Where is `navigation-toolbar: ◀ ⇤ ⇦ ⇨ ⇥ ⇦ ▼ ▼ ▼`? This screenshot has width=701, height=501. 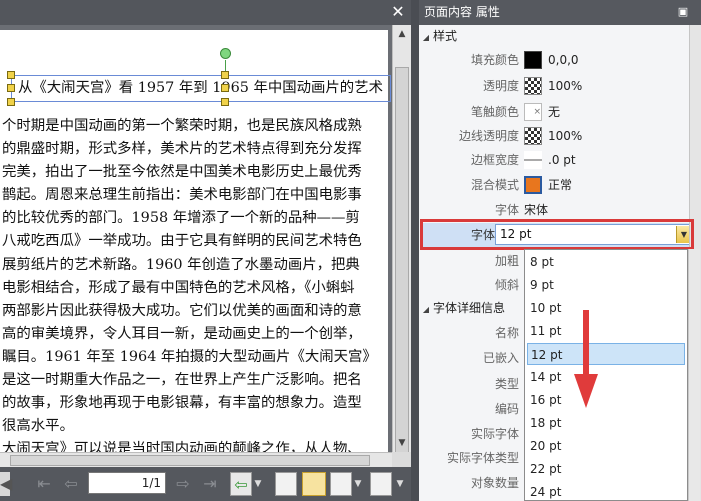 navigation-toolbar: ◀ ⇤ ⇦ ⇨ ⇥ ⇦ ▼ ▼ ▼ is located at coordinates (205, 484).